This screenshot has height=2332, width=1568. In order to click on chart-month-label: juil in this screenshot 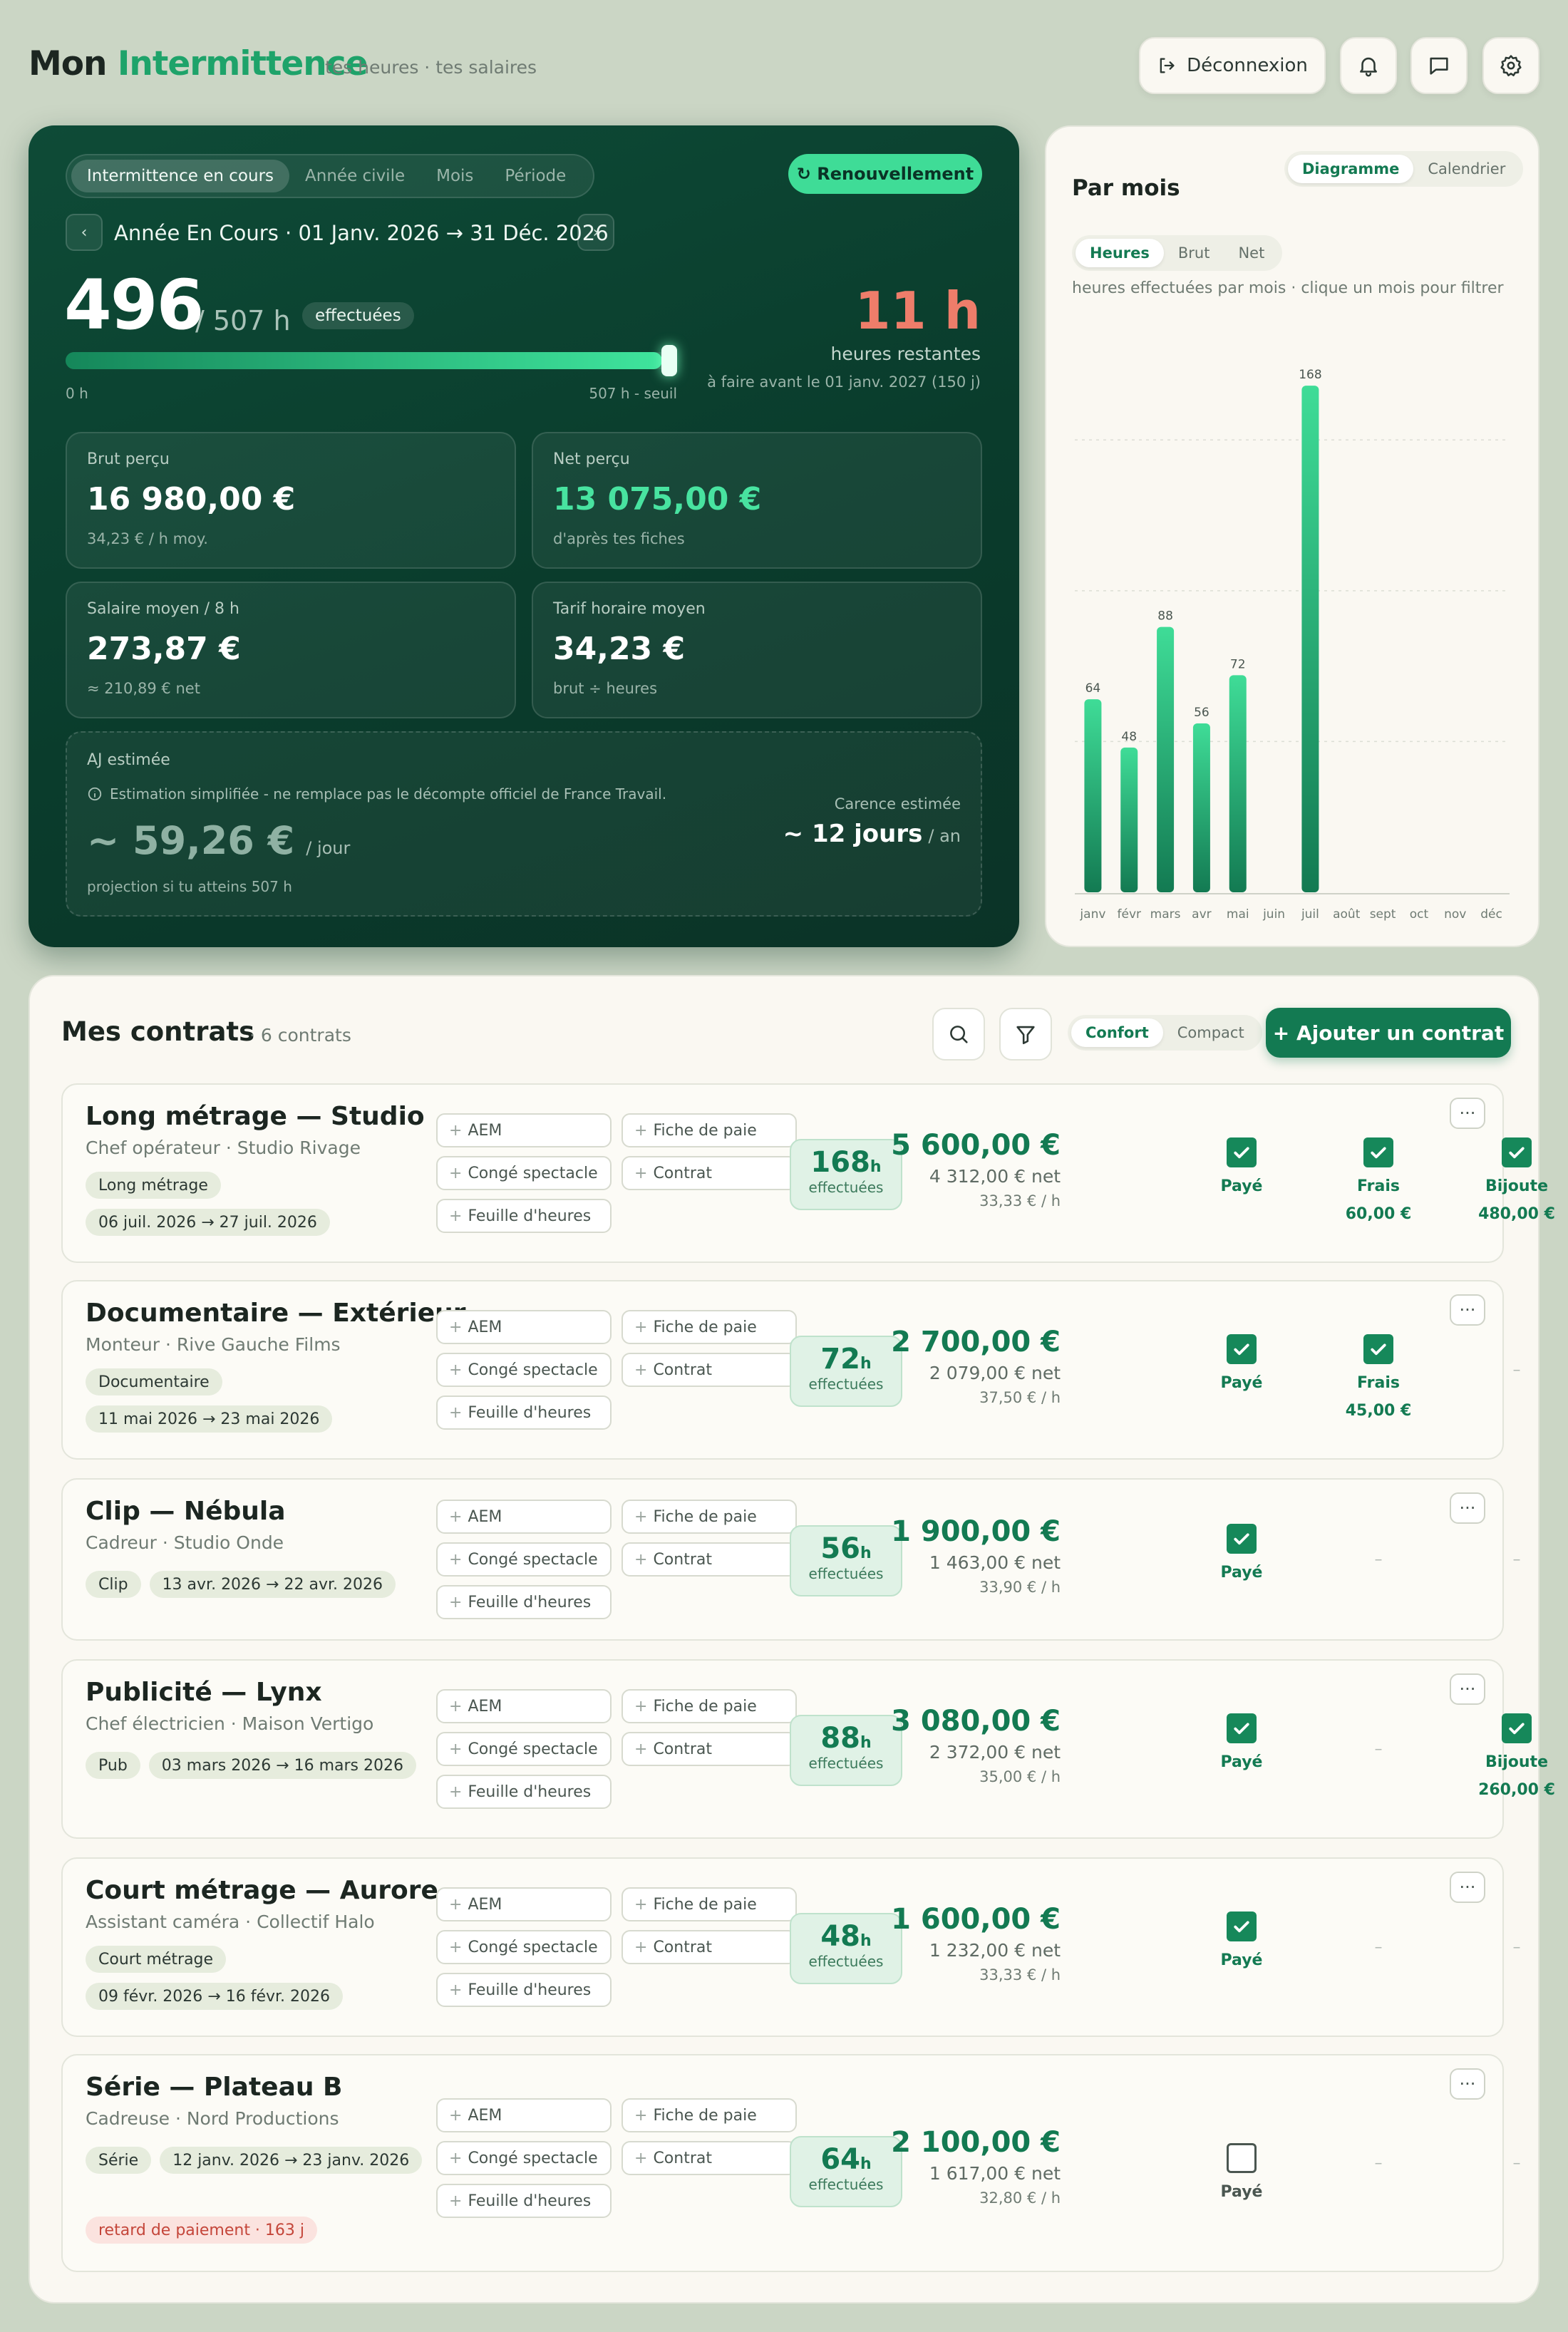, I will do `click(1310, 915)`.